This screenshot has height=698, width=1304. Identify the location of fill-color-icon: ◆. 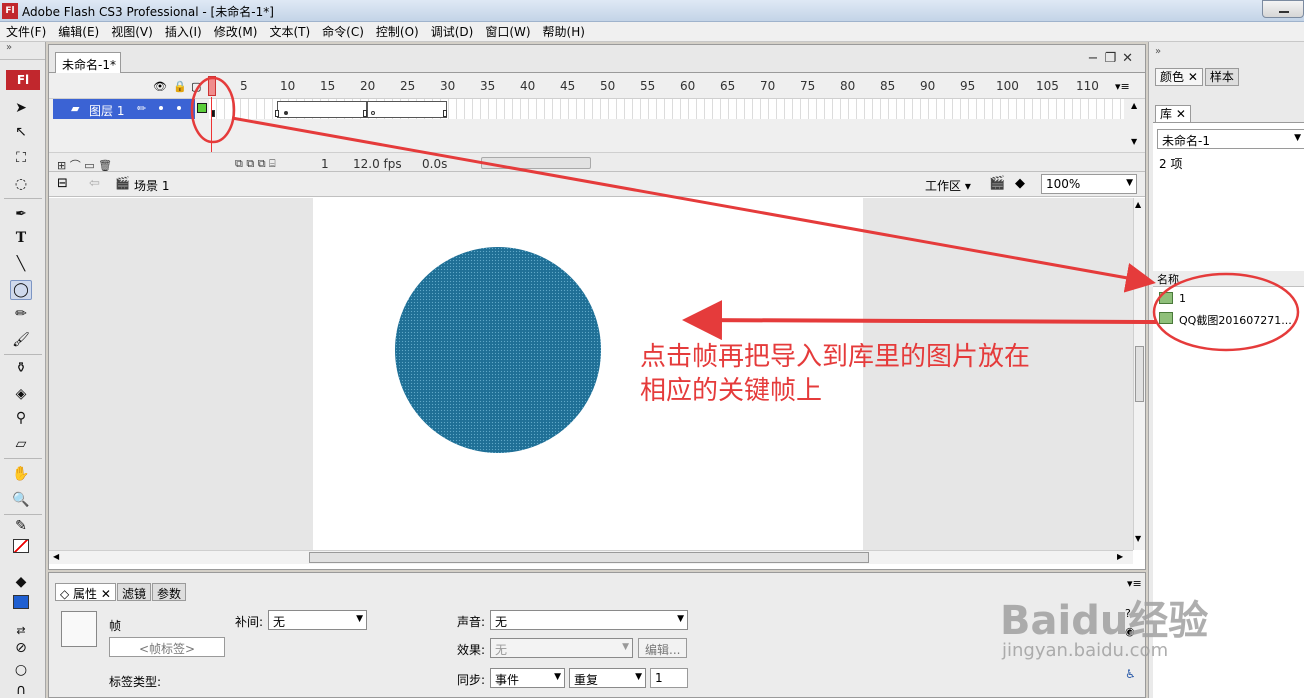
(21, 582).